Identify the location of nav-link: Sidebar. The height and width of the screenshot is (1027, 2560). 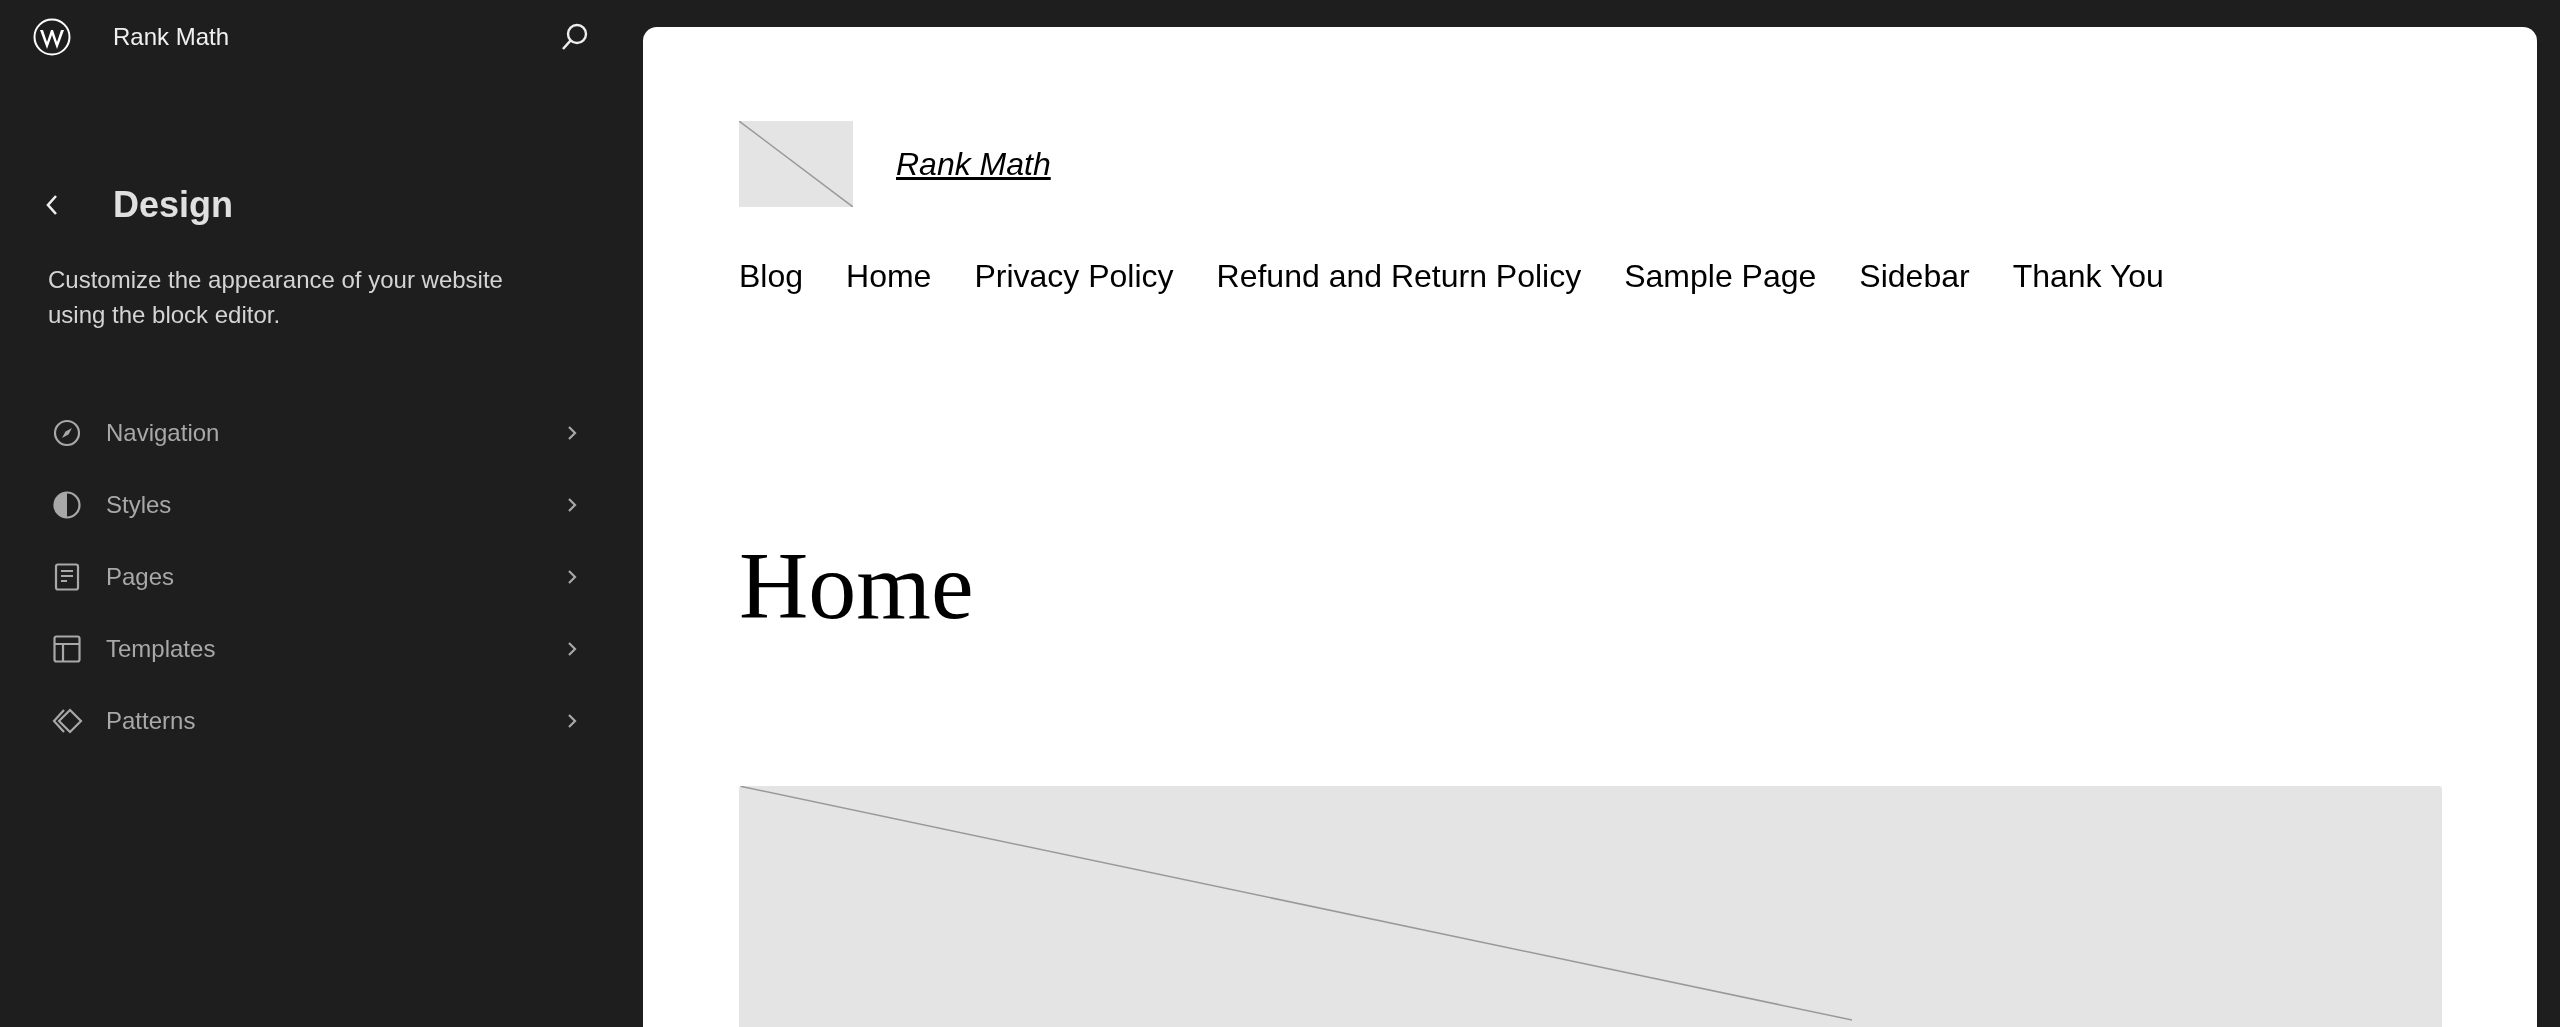
(1914, 276).